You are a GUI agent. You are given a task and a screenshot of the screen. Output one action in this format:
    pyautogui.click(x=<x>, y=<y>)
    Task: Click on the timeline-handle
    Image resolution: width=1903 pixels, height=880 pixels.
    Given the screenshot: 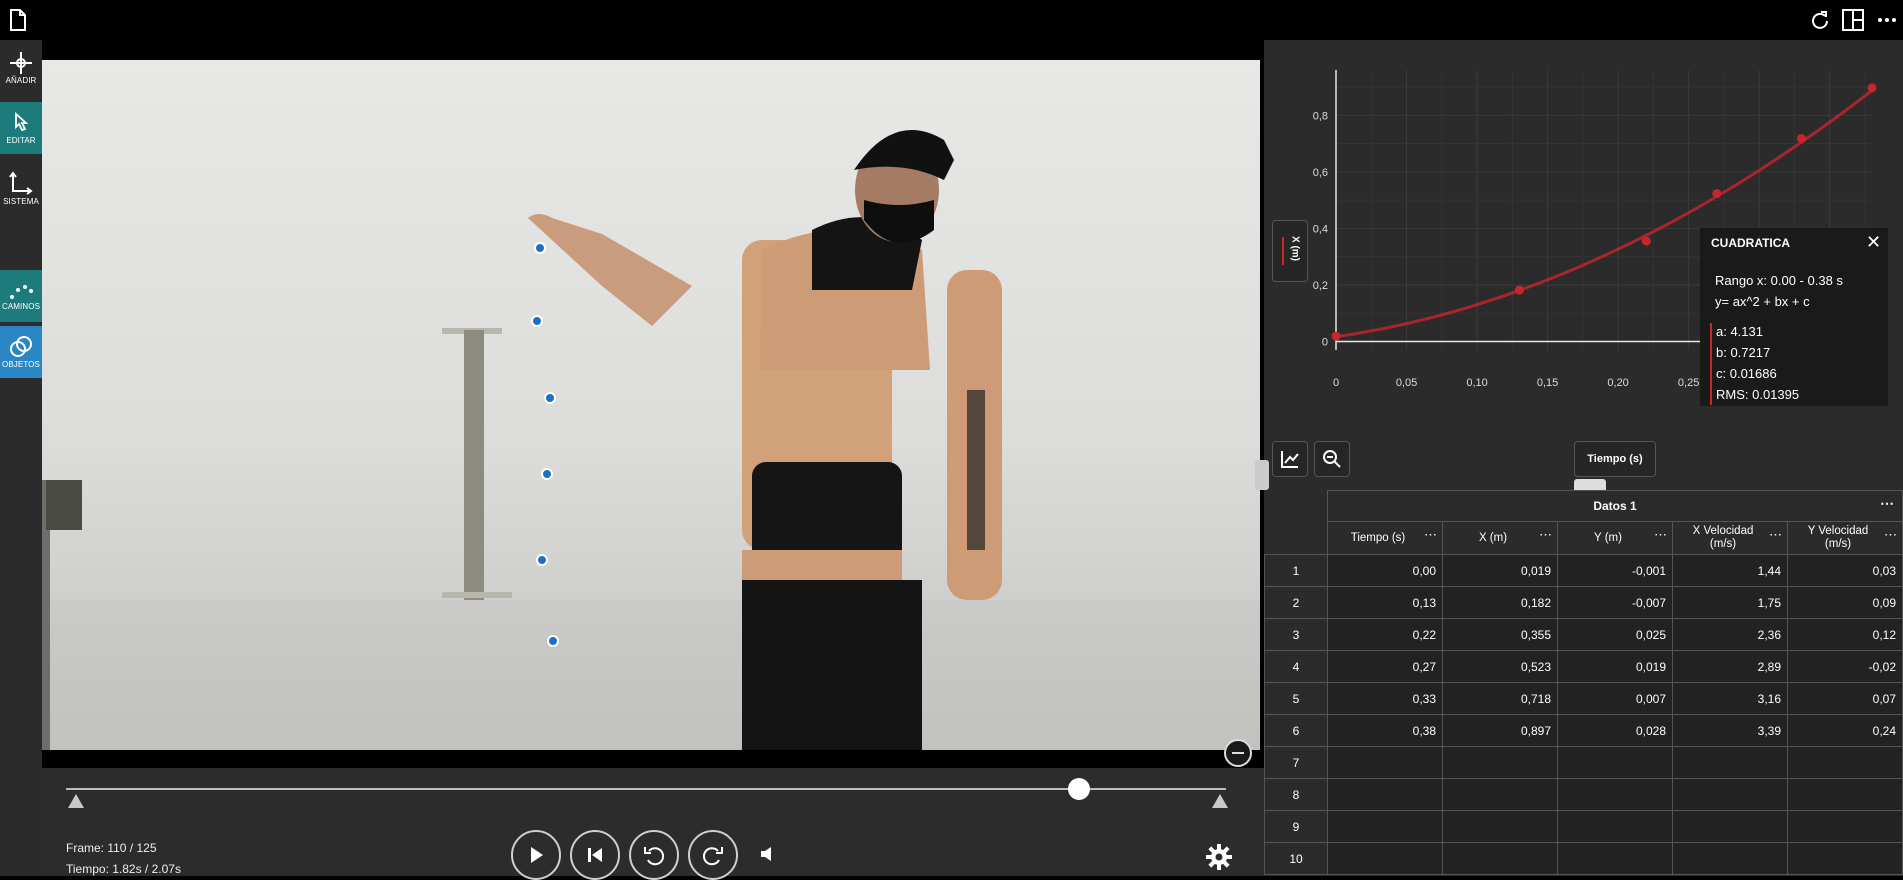 What is the action you would take?
    pyautogui.click(x=1078, y=789)
    